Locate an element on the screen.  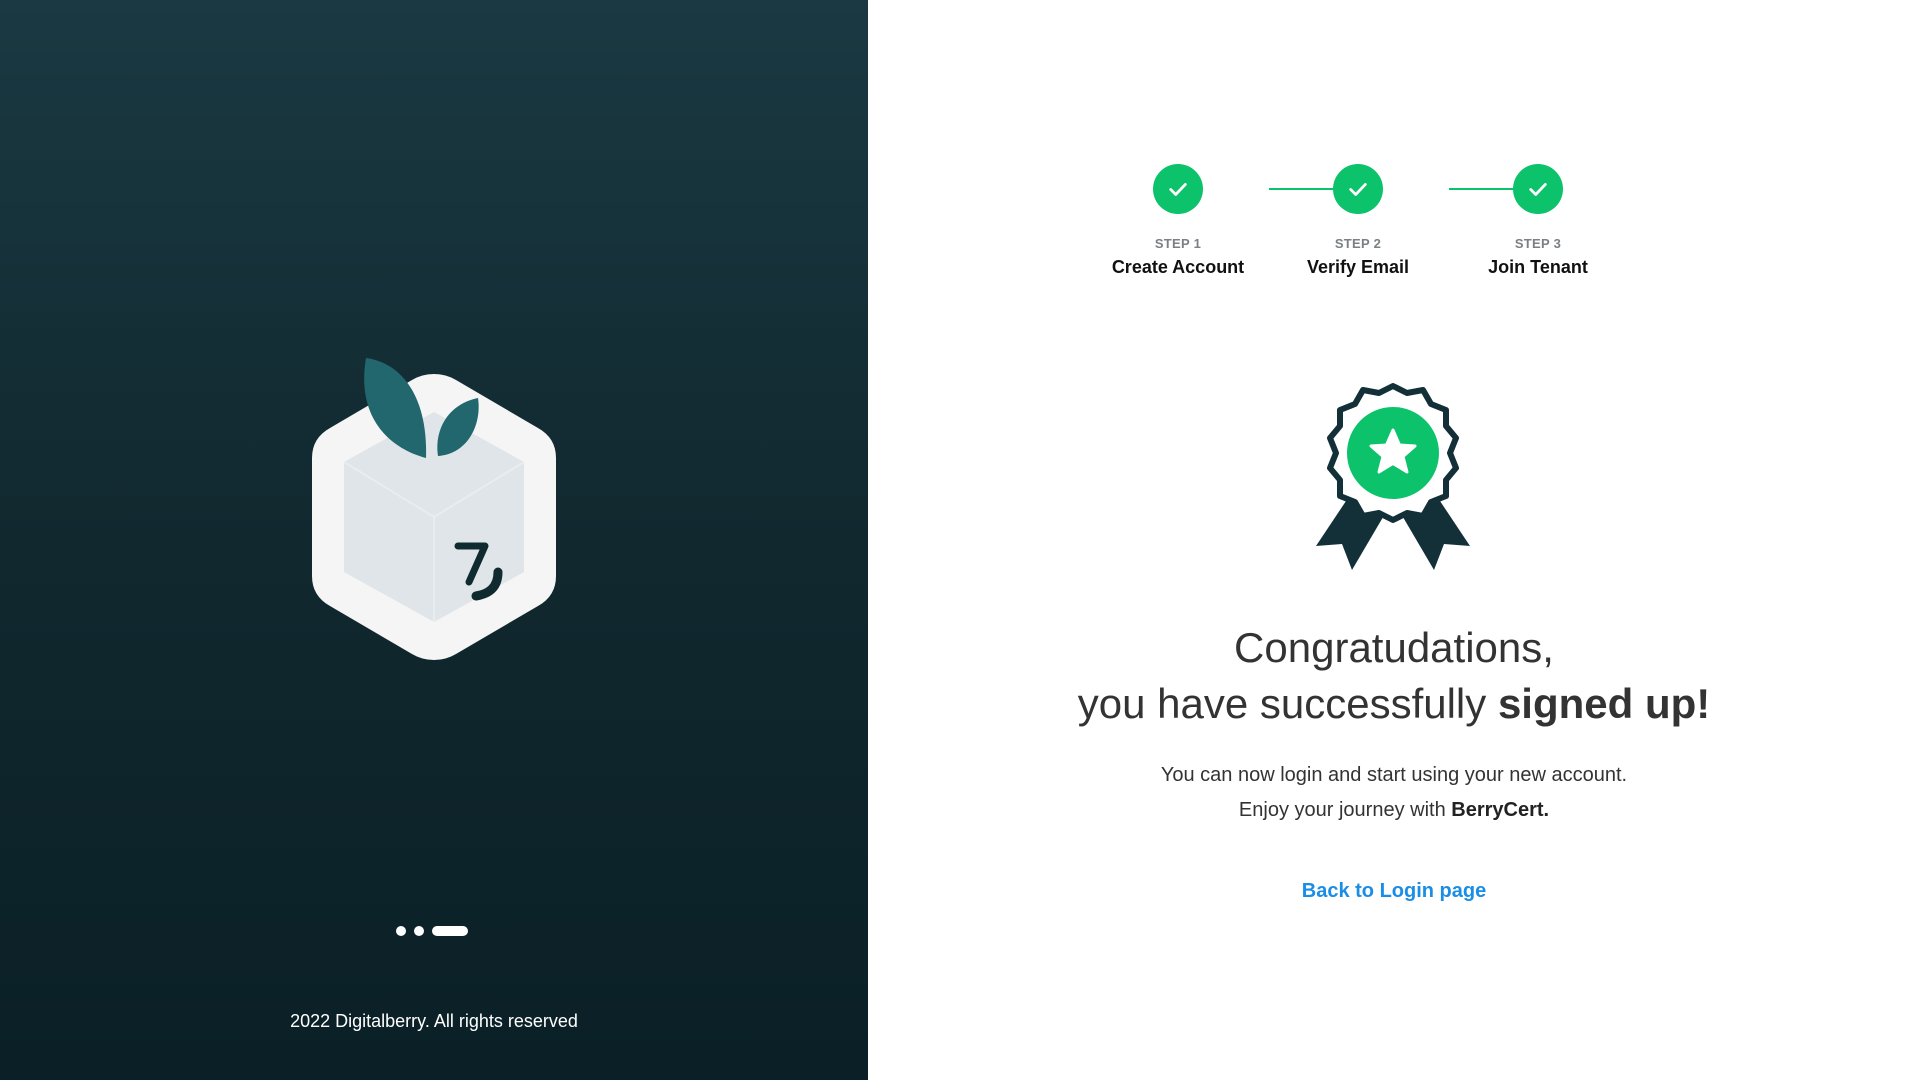
step-2-number: STEP 2 is located at coordinates (1358, 243).